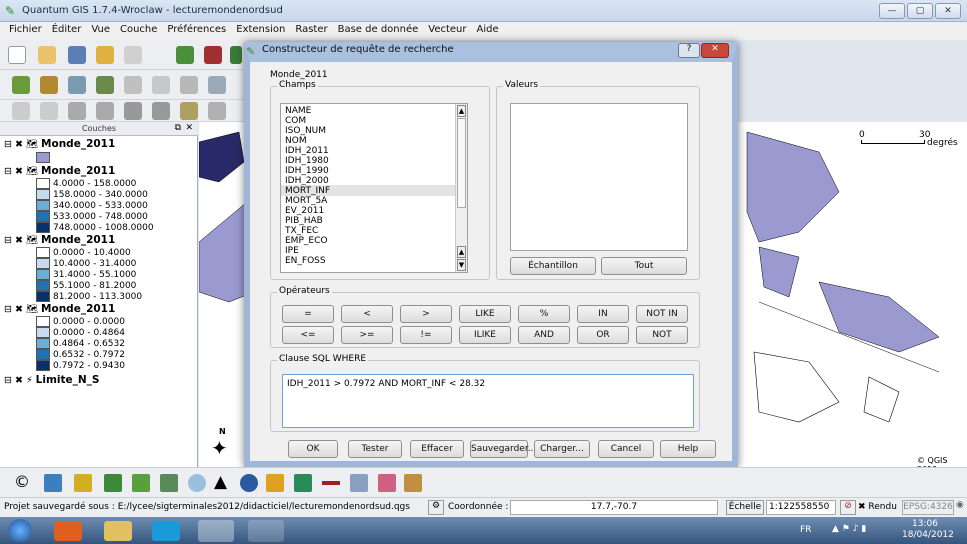  What do you see at coordinates (426, 314) in the screenshot?
I see `operator-button: >` at bounding box center [426, 314].